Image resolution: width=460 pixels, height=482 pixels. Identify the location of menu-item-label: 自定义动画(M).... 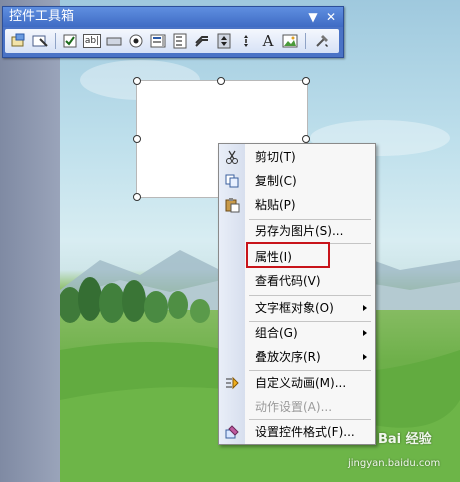
(301, 383).